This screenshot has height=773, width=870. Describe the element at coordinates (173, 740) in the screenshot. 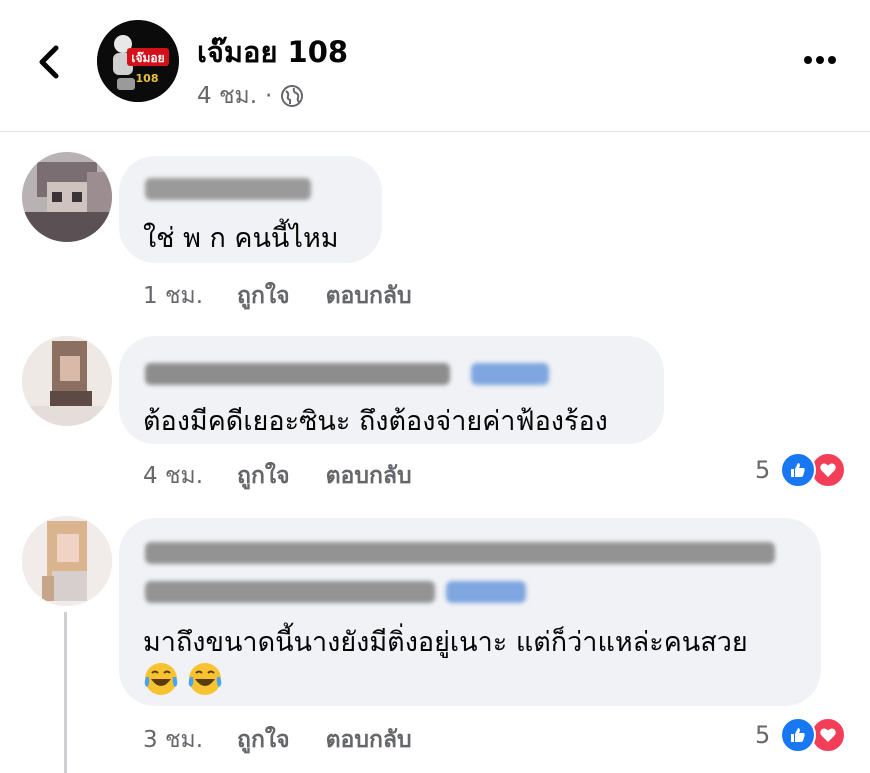

I see `comment-time: 3 ชม.` at that location.